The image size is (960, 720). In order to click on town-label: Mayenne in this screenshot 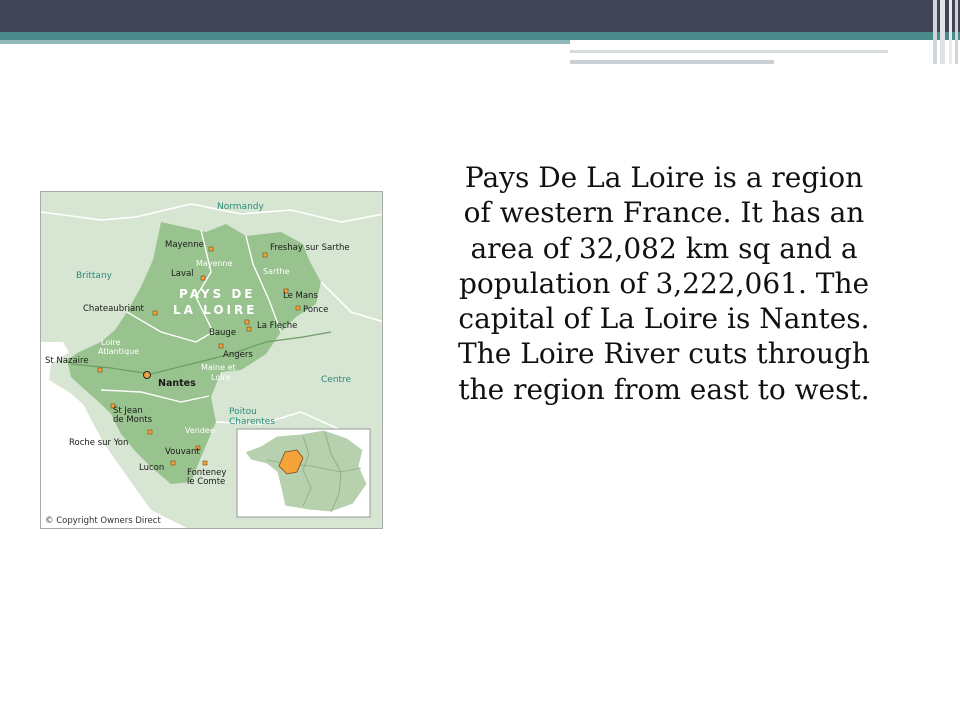, I will do `click(184, 245)`.